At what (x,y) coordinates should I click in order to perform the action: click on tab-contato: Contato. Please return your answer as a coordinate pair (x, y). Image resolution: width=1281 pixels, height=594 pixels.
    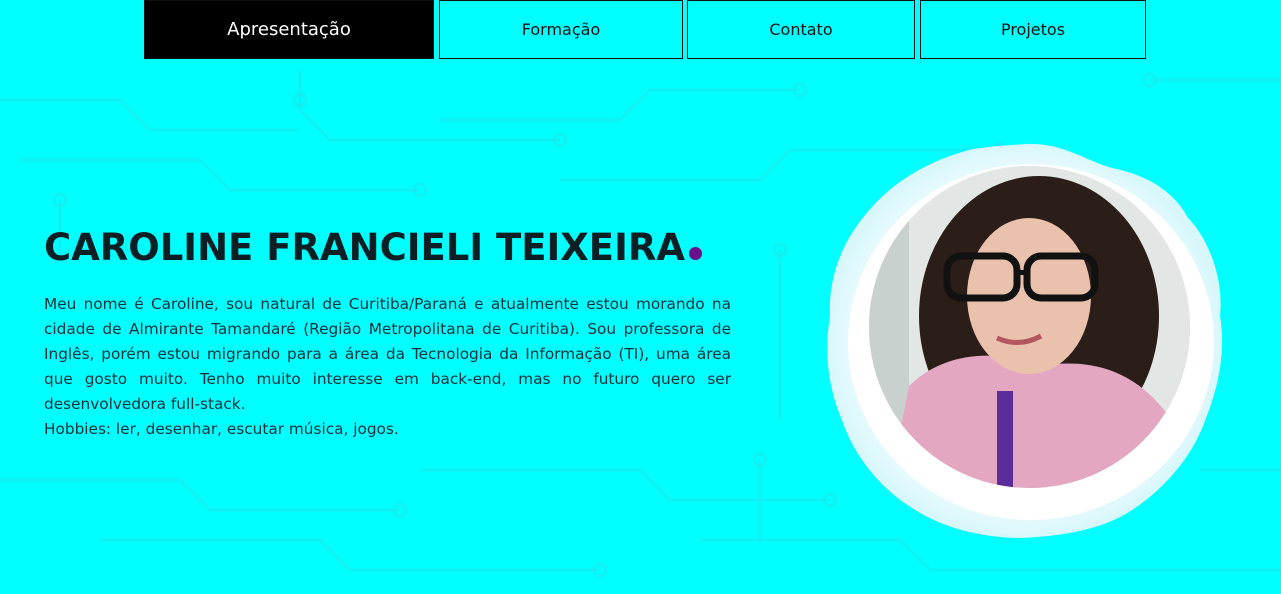
    Looking at the image, I should click on (801, 29).